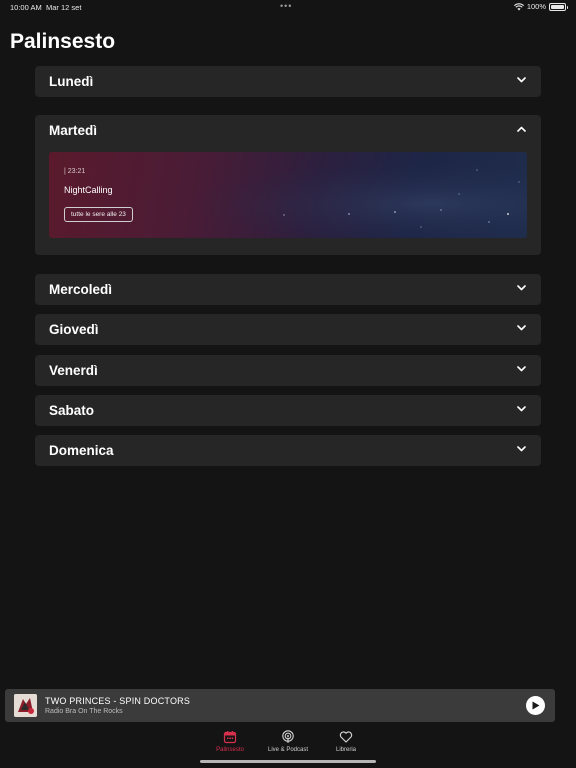  I want to click on multitasking-dots-icon: •••, so click(286, 6).